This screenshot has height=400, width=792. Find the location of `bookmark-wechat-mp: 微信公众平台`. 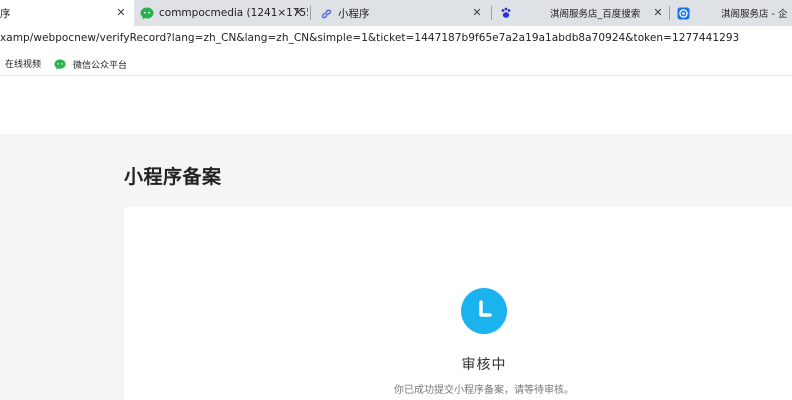

bookmark-wechat-mp: 微信公众平台 is located at coordinates (90, 64).